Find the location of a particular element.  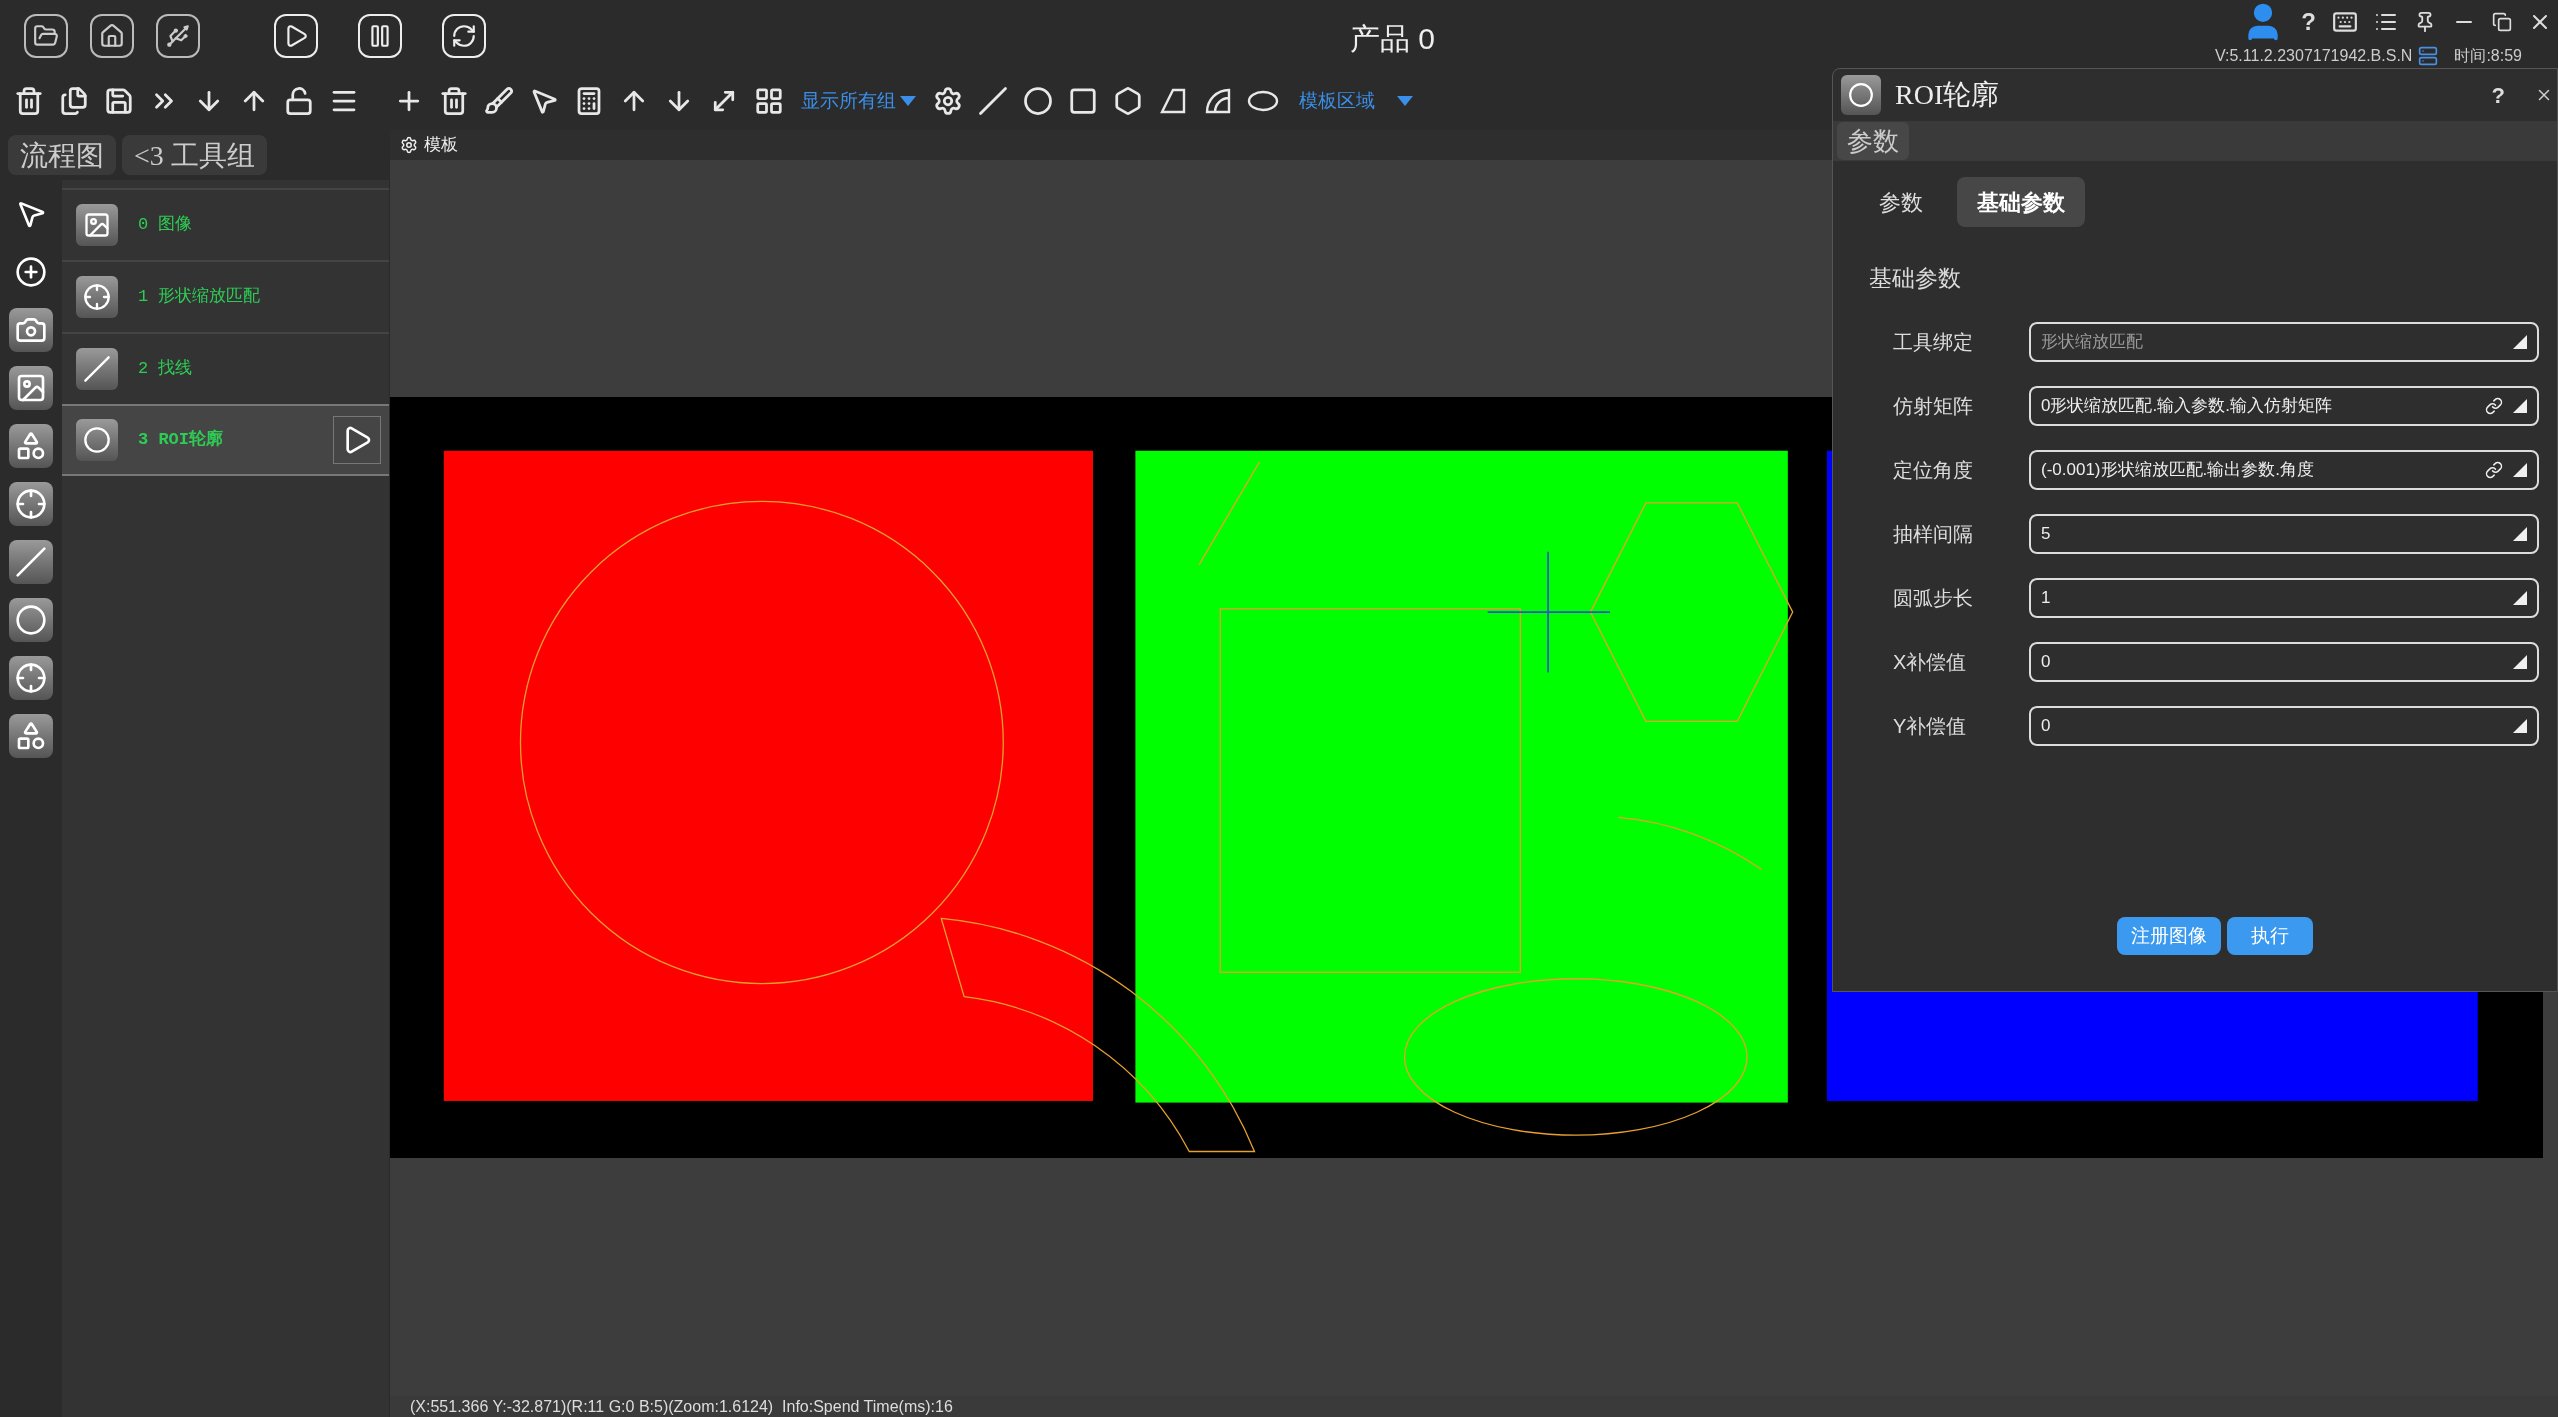

home-icon is located at coordinates (112, 36).